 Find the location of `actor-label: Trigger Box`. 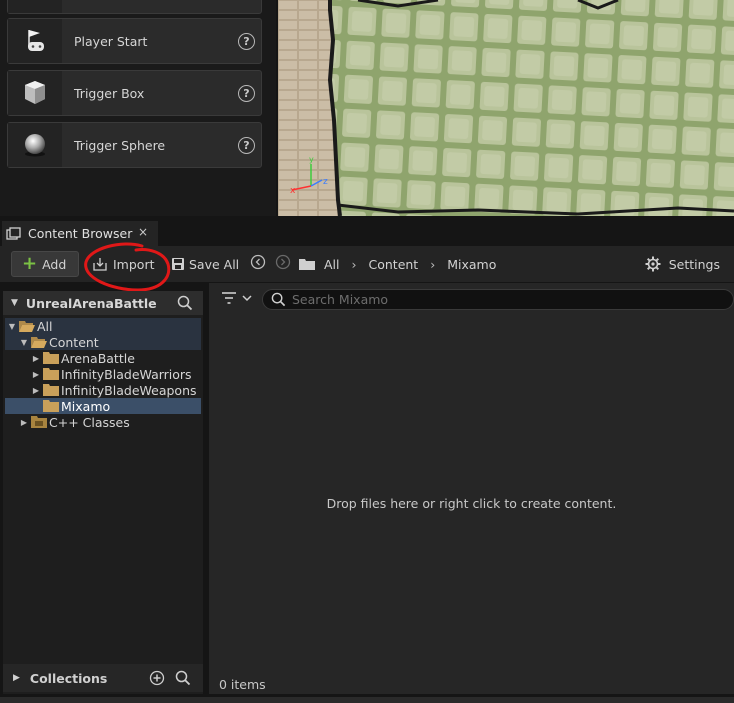

actor-label: Trigger Box is located at coordinates (109, 93).